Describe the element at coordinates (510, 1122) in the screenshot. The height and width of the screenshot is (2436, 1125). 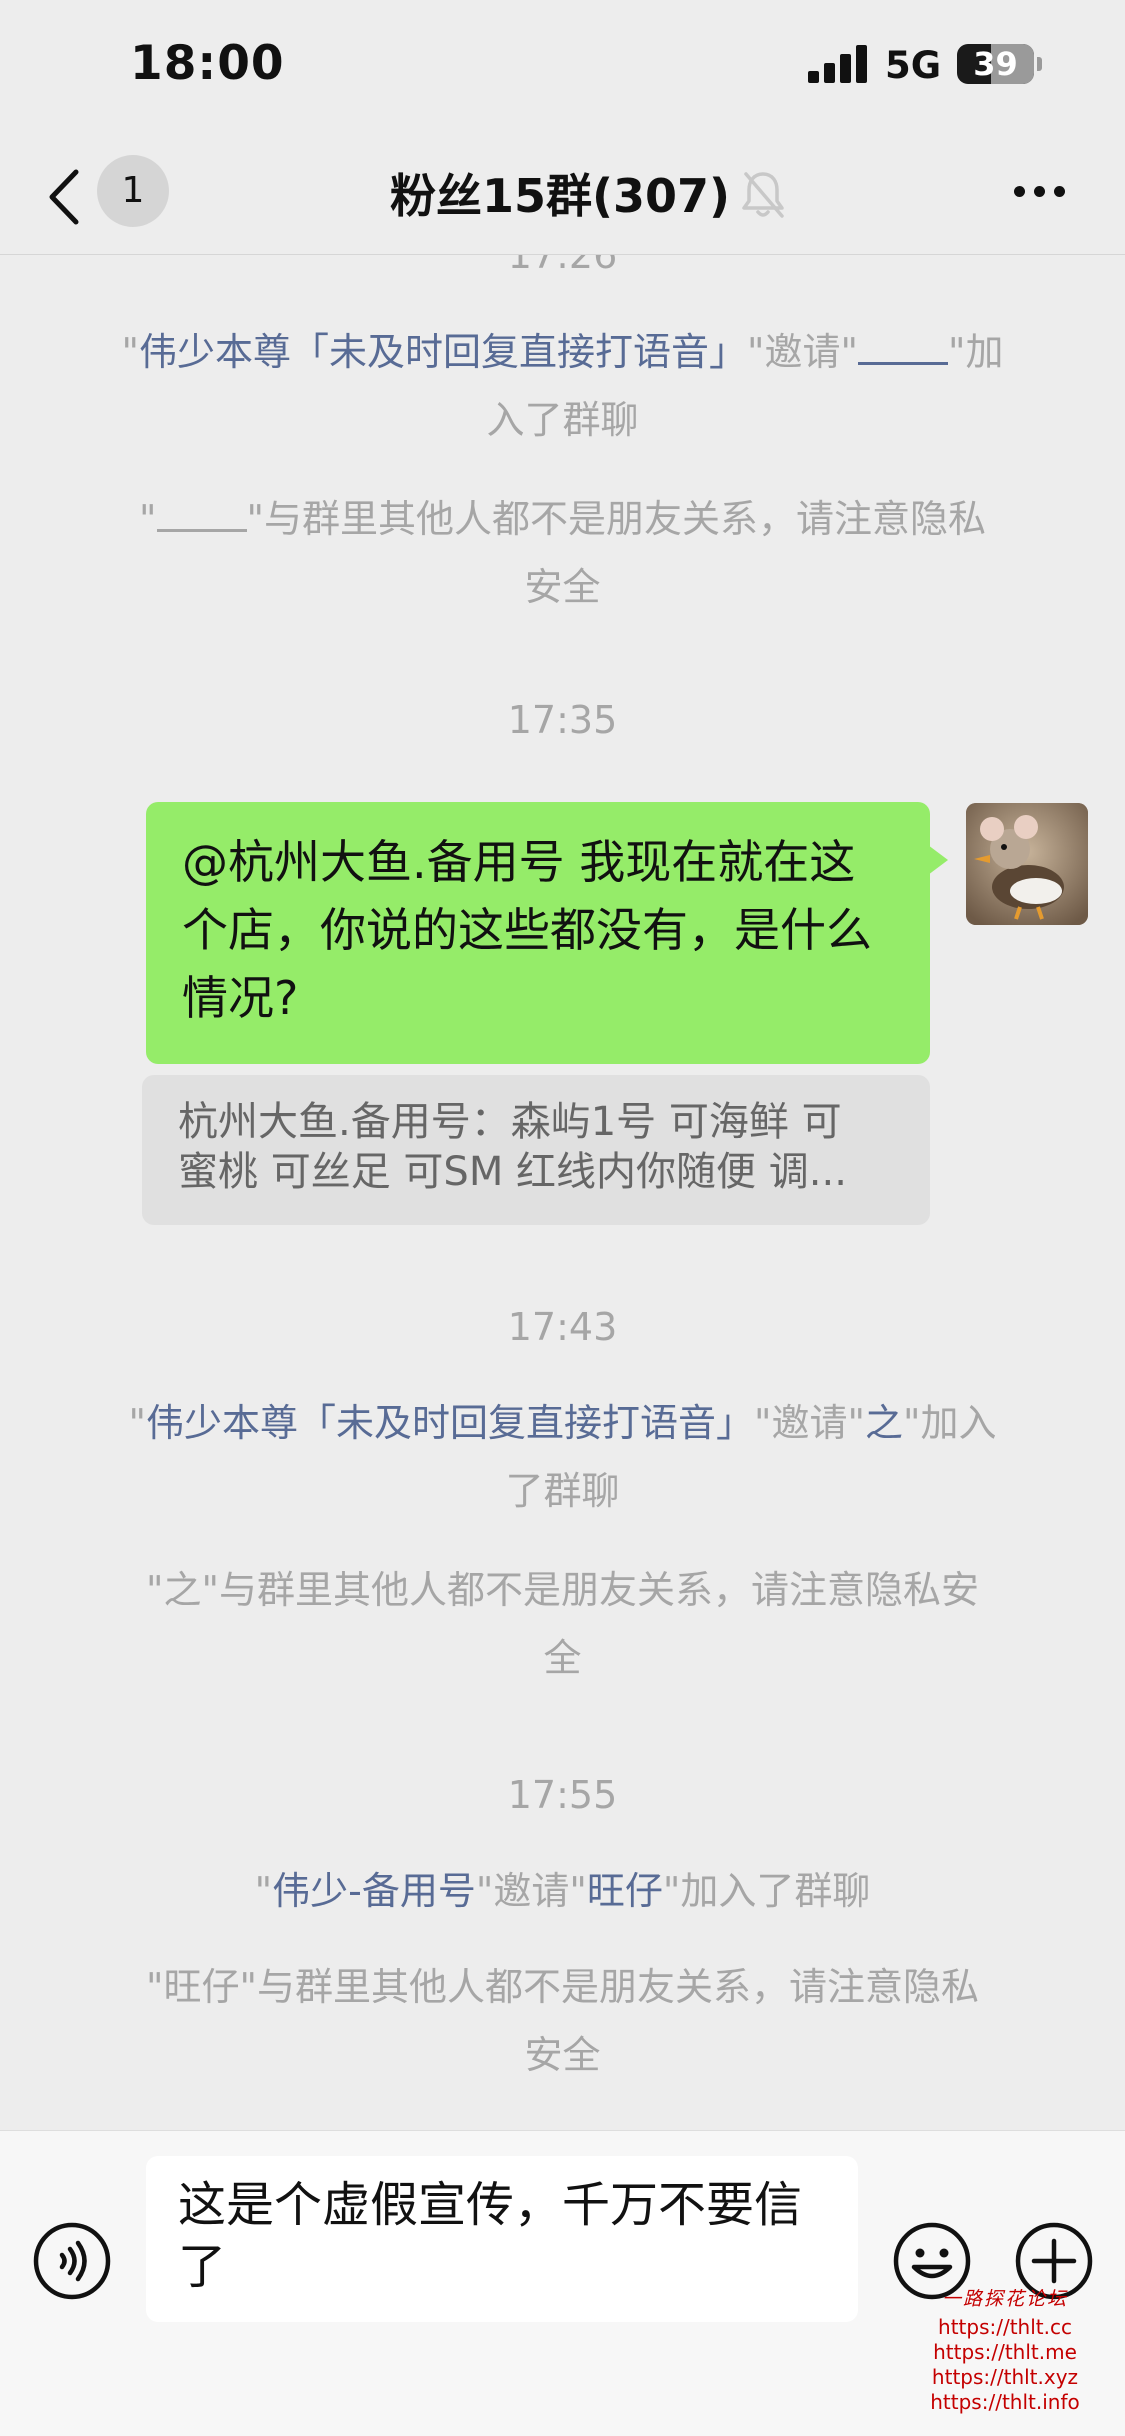
I see `quote-line: 杭州大鱼.备用号：森屿1号 可海鲜 可` at that location.